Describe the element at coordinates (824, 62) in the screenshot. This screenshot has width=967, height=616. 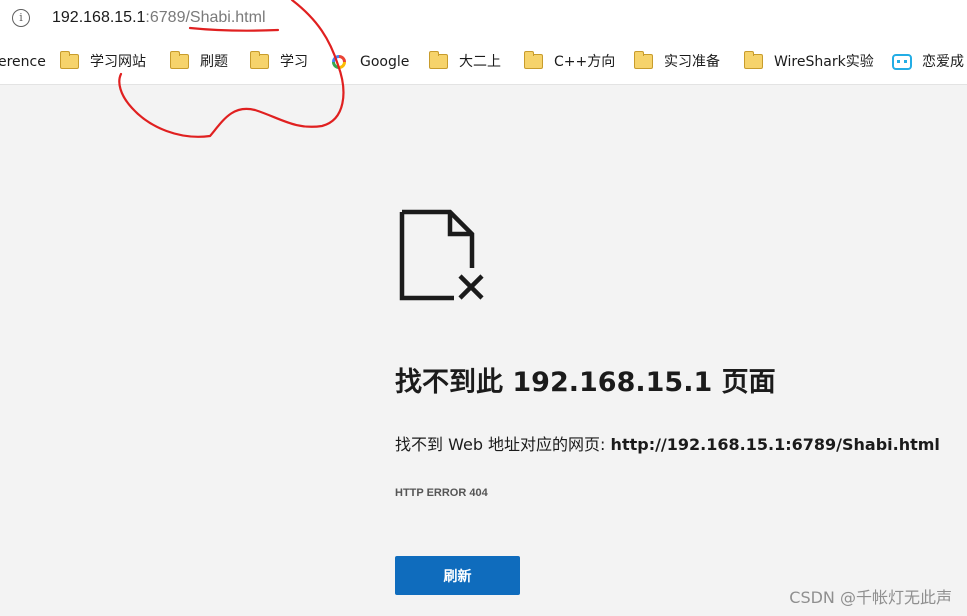
I see `bookmark-label: WireShark实验` at that location.